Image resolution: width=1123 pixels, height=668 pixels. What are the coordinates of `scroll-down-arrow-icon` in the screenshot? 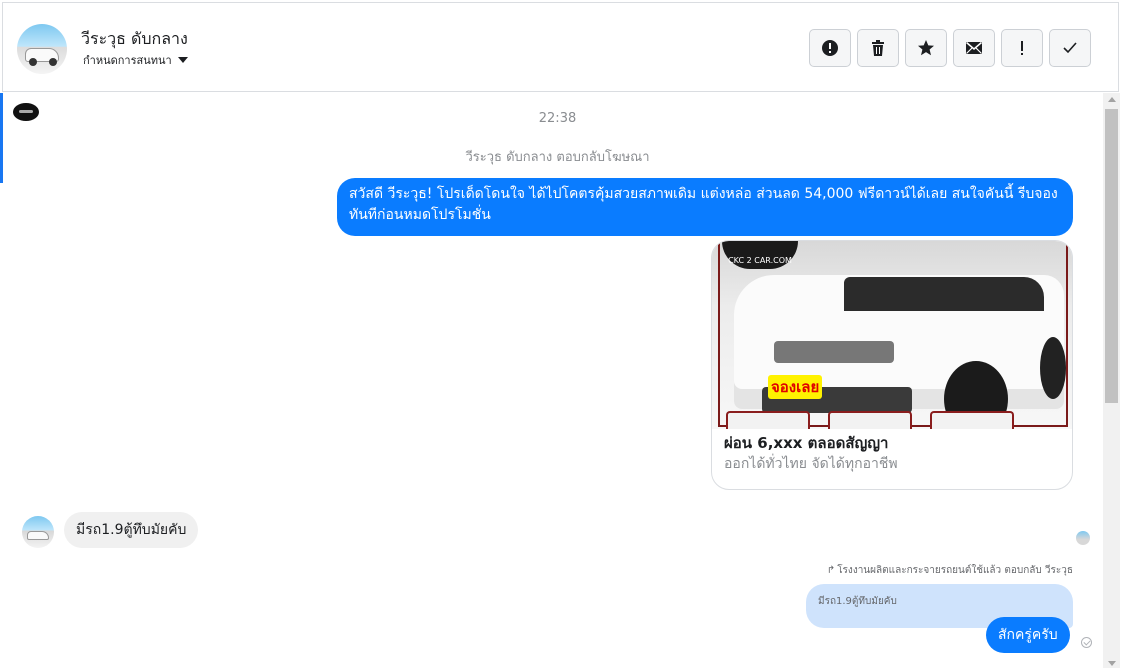 It's located at (1112, 663).